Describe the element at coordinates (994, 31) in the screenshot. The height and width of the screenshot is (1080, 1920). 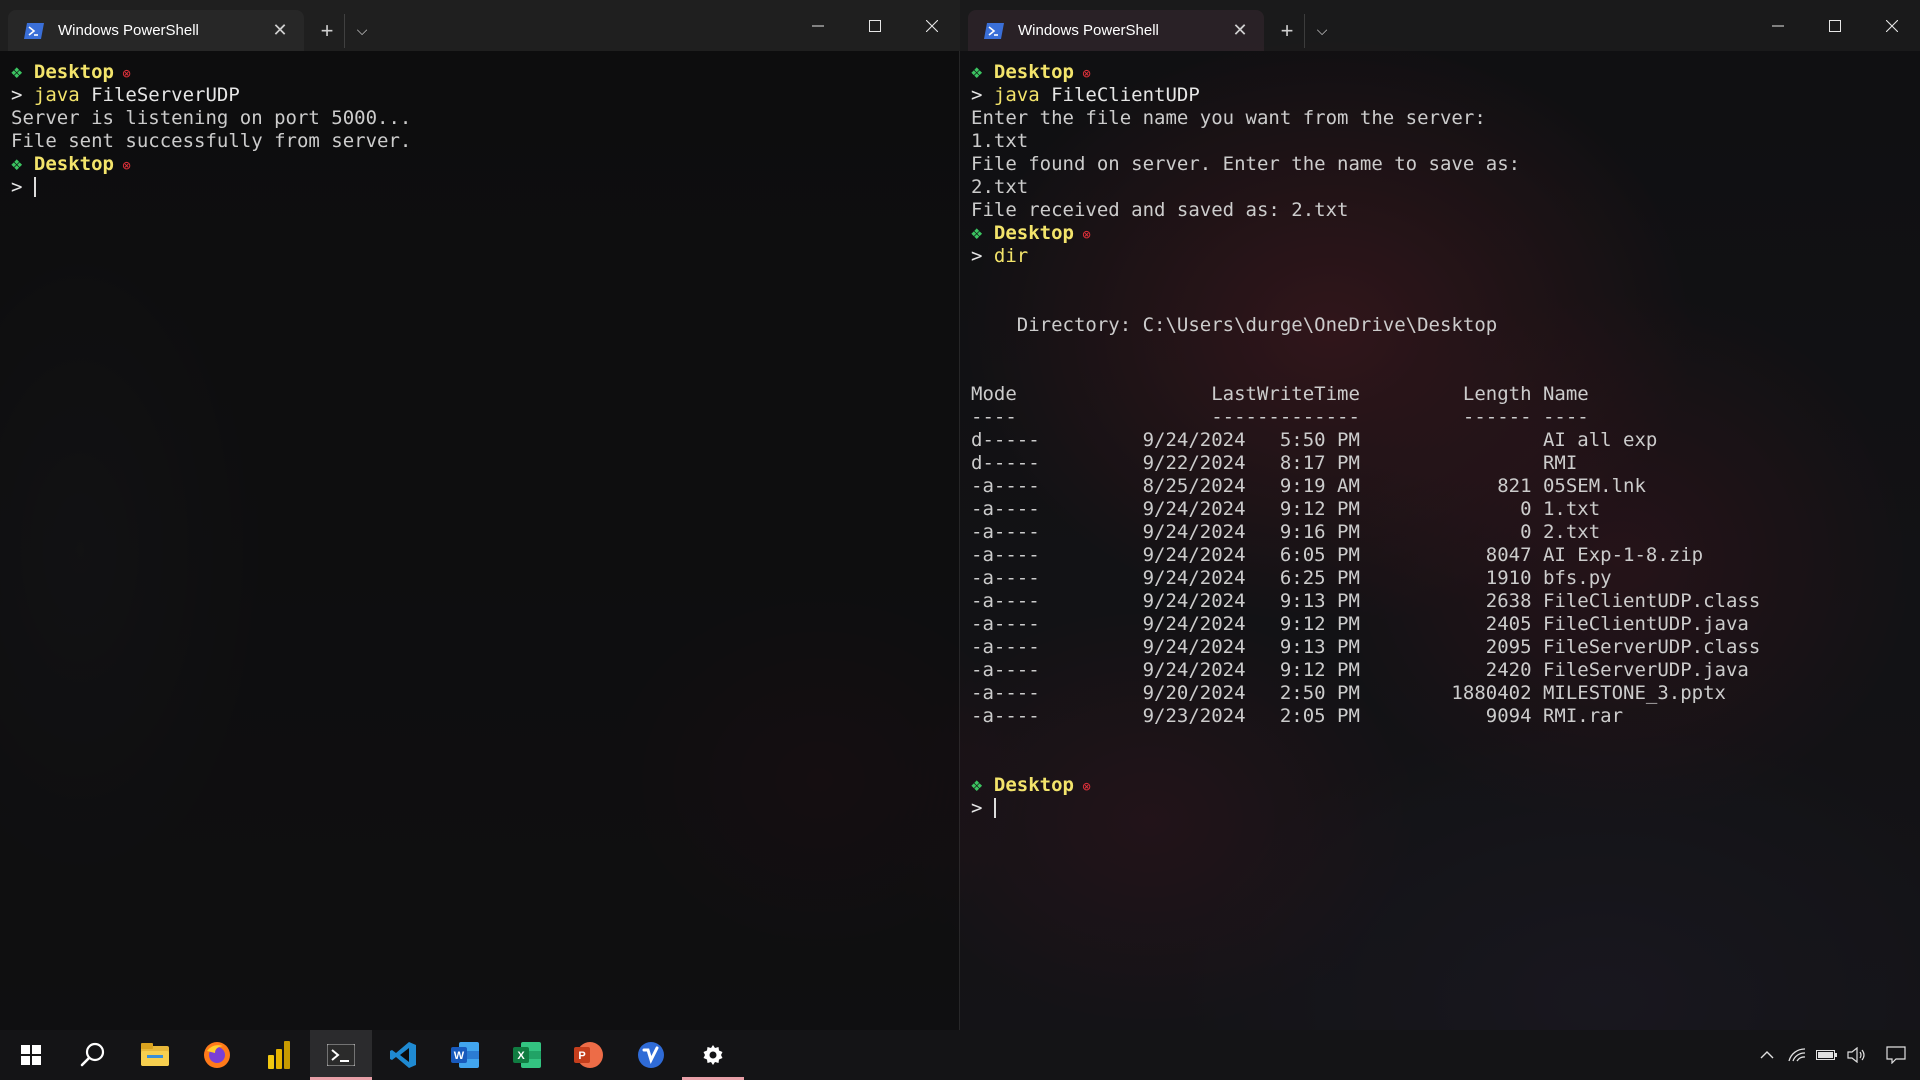
I see `powershell-icon` at that location.